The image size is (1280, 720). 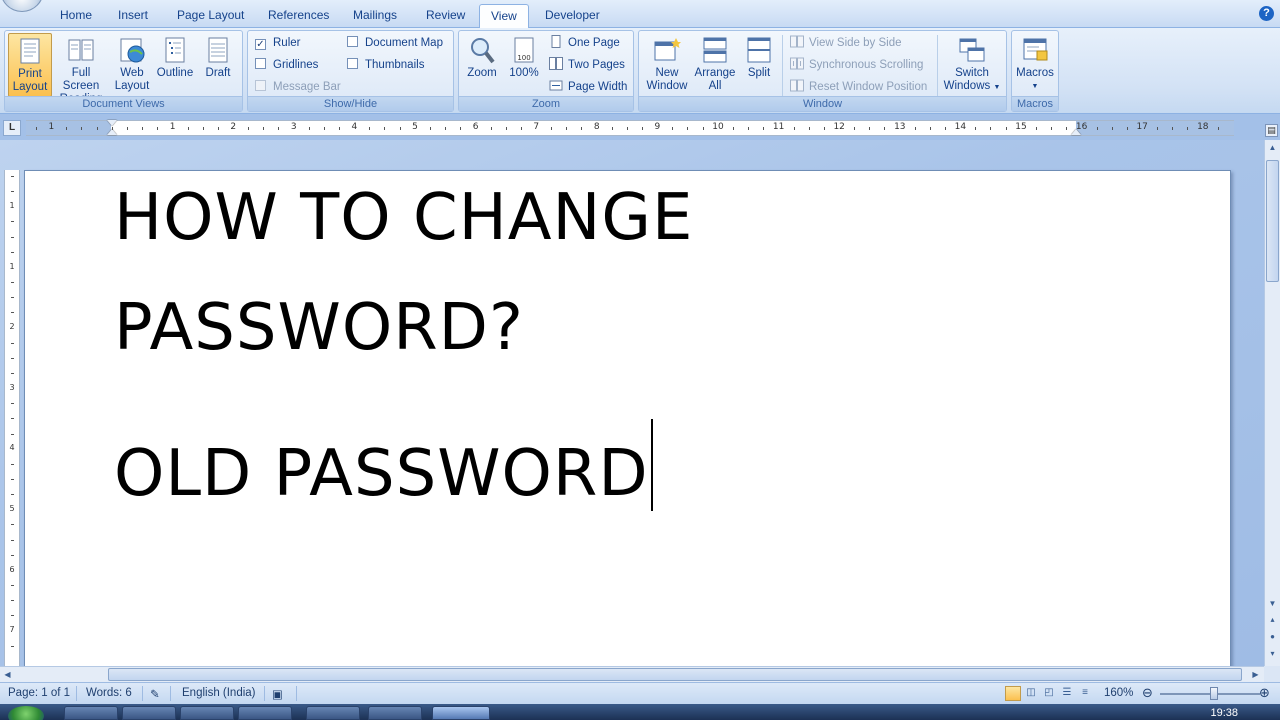 I want to click on horizontal-scroll-thumb, so click(x=675, y=674).